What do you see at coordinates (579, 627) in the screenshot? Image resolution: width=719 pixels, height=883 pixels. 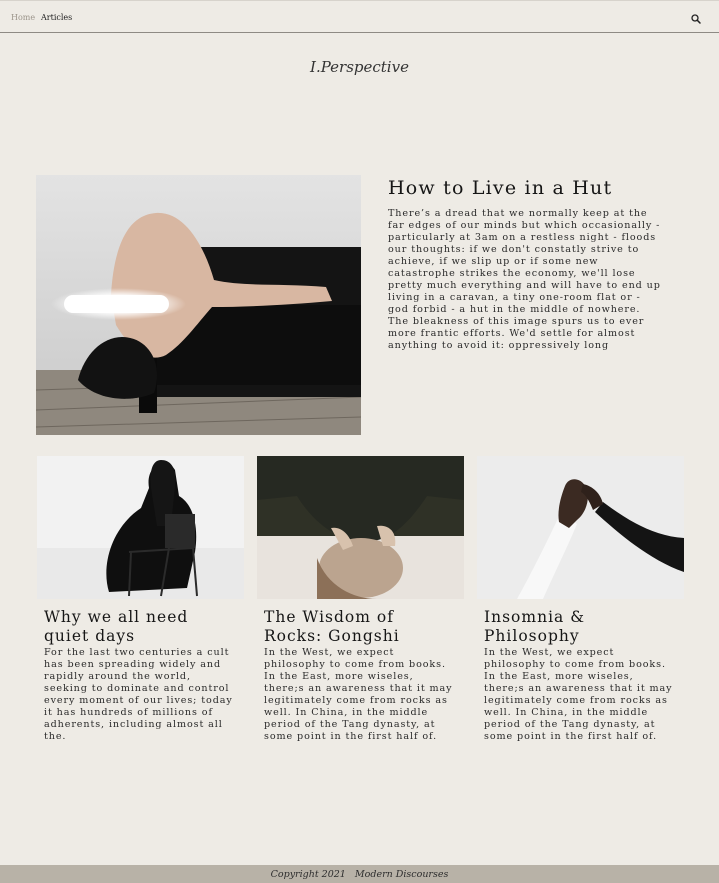 I see `article-card-title: Insomnia & Philosophy` at bounding box center [579, 627].